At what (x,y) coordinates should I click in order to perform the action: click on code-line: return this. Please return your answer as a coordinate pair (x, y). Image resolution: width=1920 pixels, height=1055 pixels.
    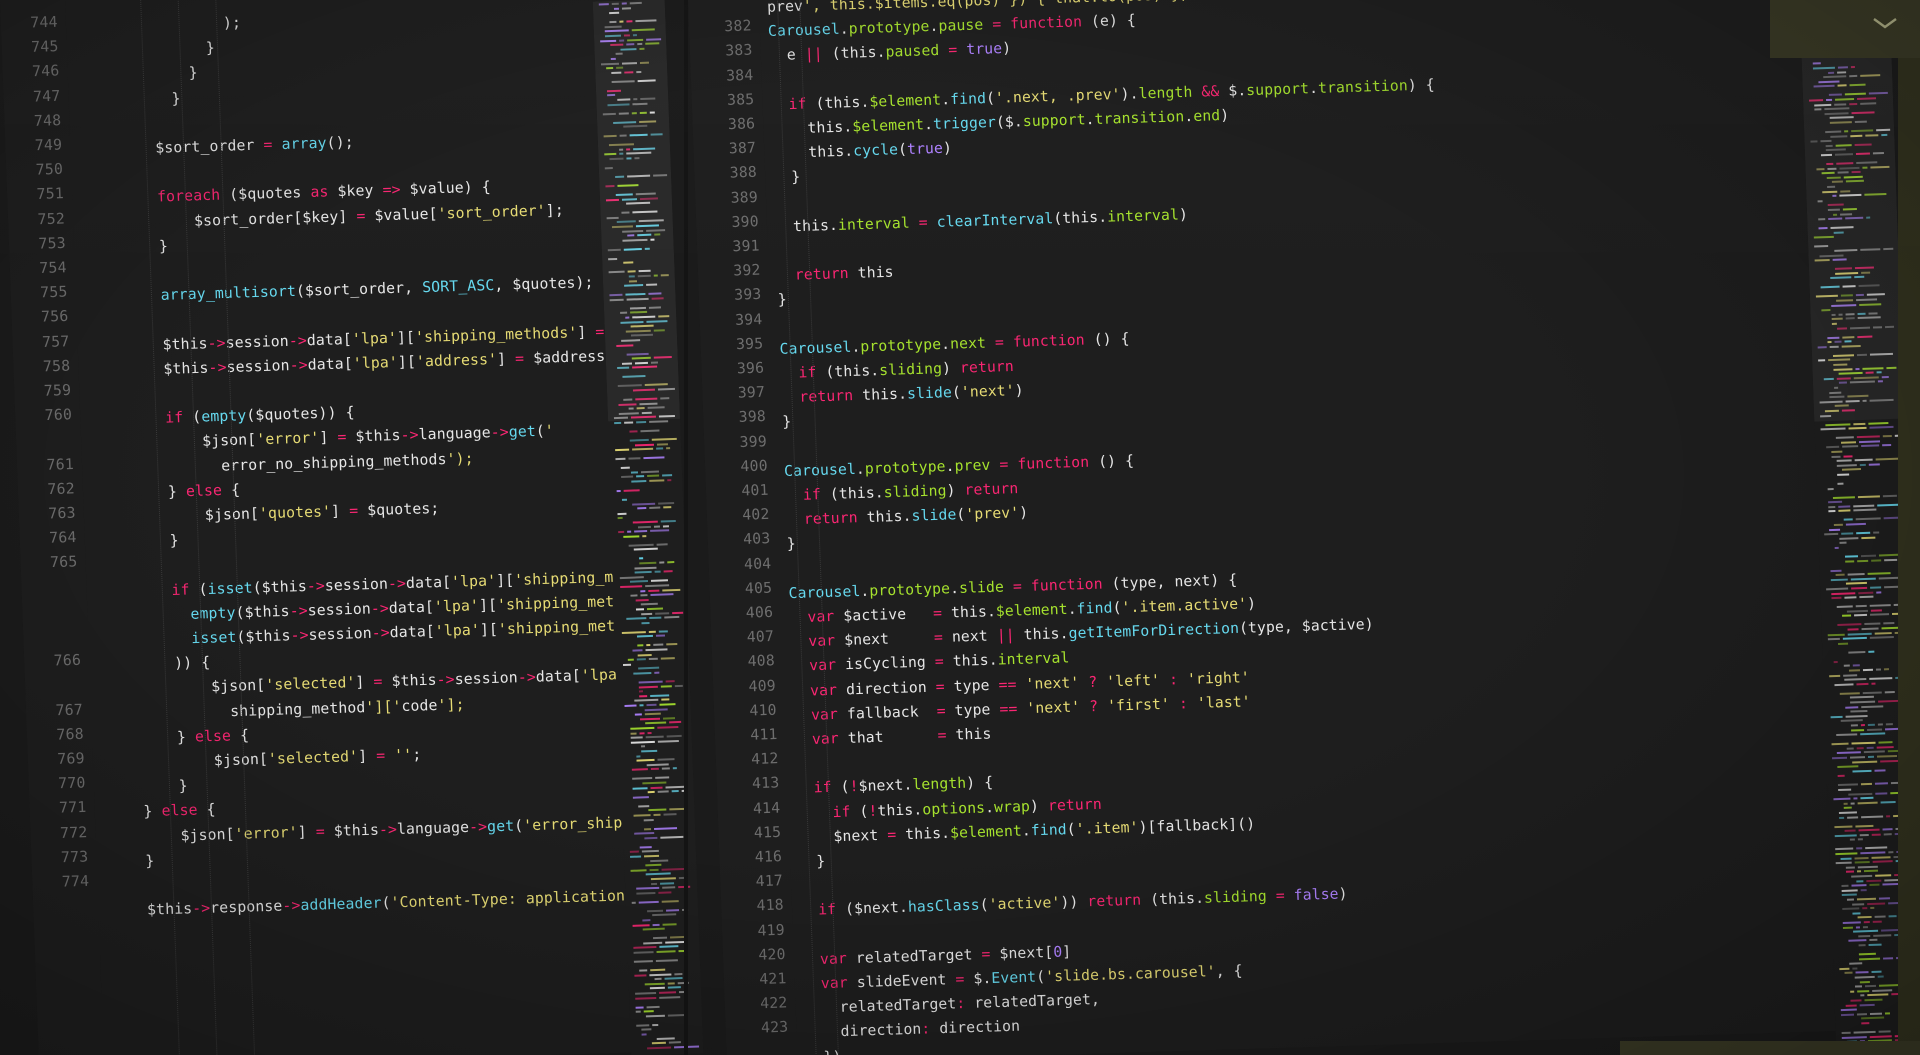
    Looking at the image, I should click on (836, 275).